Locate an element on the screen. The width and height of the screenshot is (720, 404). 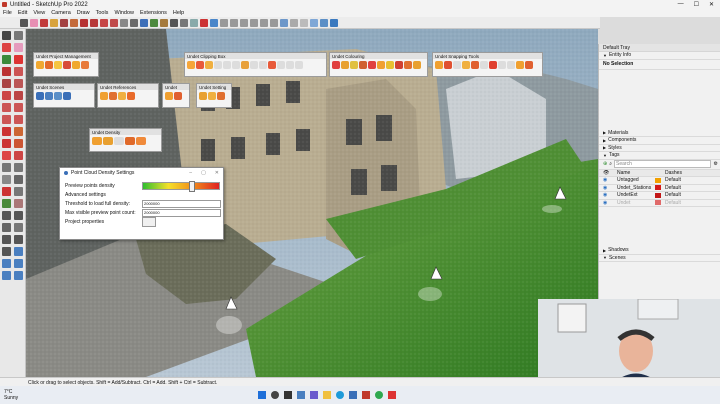
scene-prev-icon is located at coordinates (58, 96).